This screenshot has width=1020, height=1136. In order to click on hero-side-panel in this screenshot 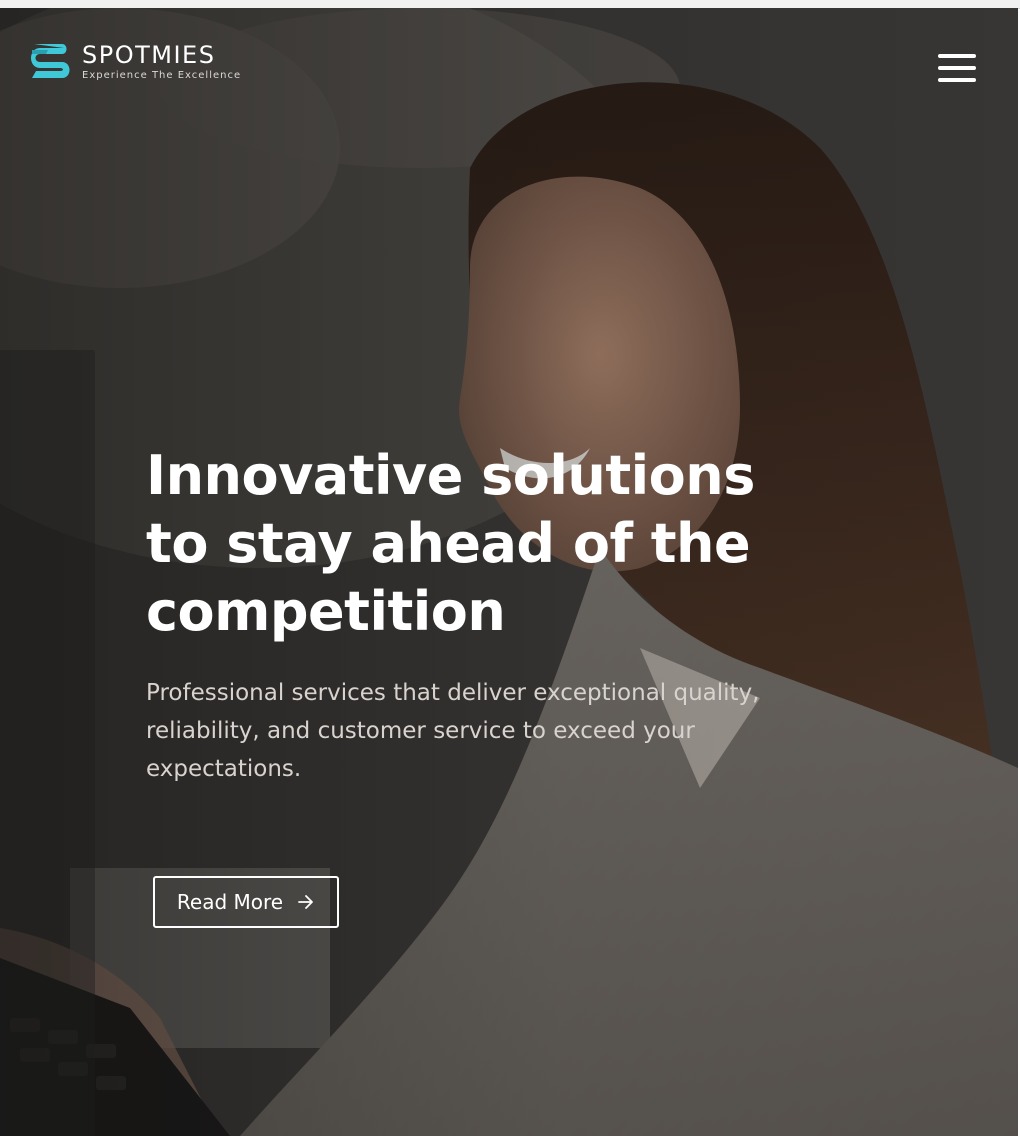, I will do `click(47, 743)`.